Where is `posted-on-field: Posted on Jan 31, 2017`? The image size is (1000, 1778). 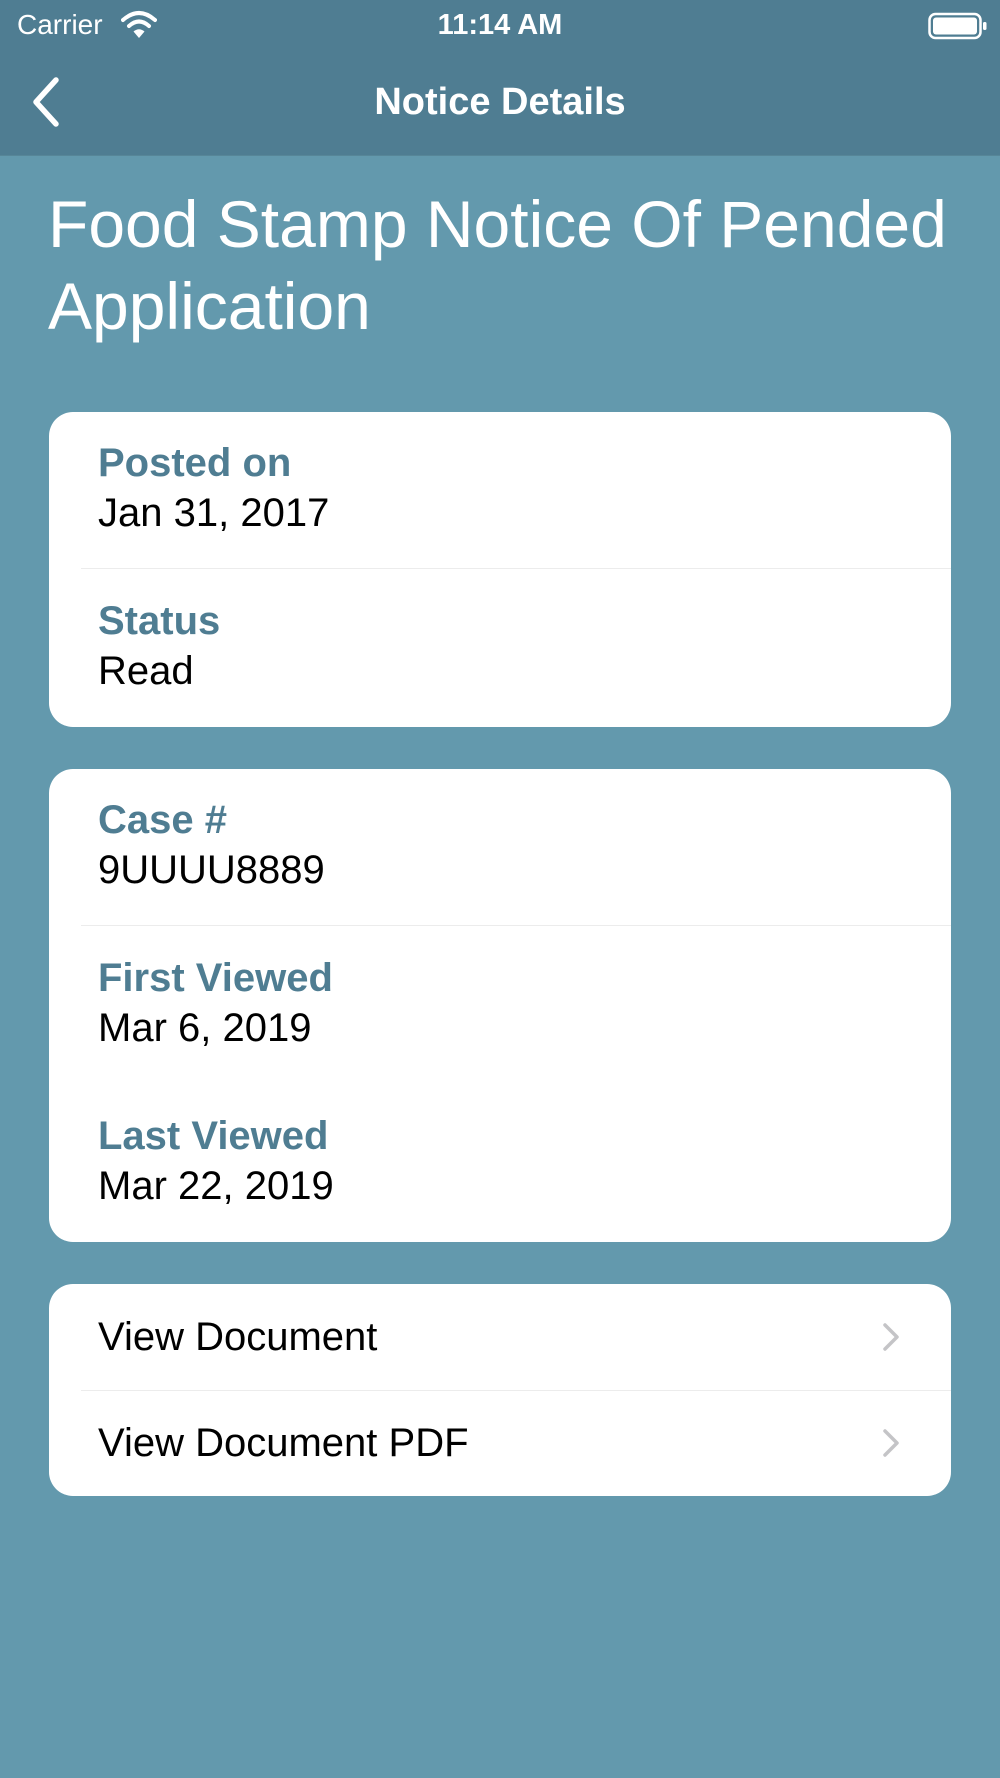 posted-on-field: Posted on Jan 31, 2017 is located at coordinates (508, 489).